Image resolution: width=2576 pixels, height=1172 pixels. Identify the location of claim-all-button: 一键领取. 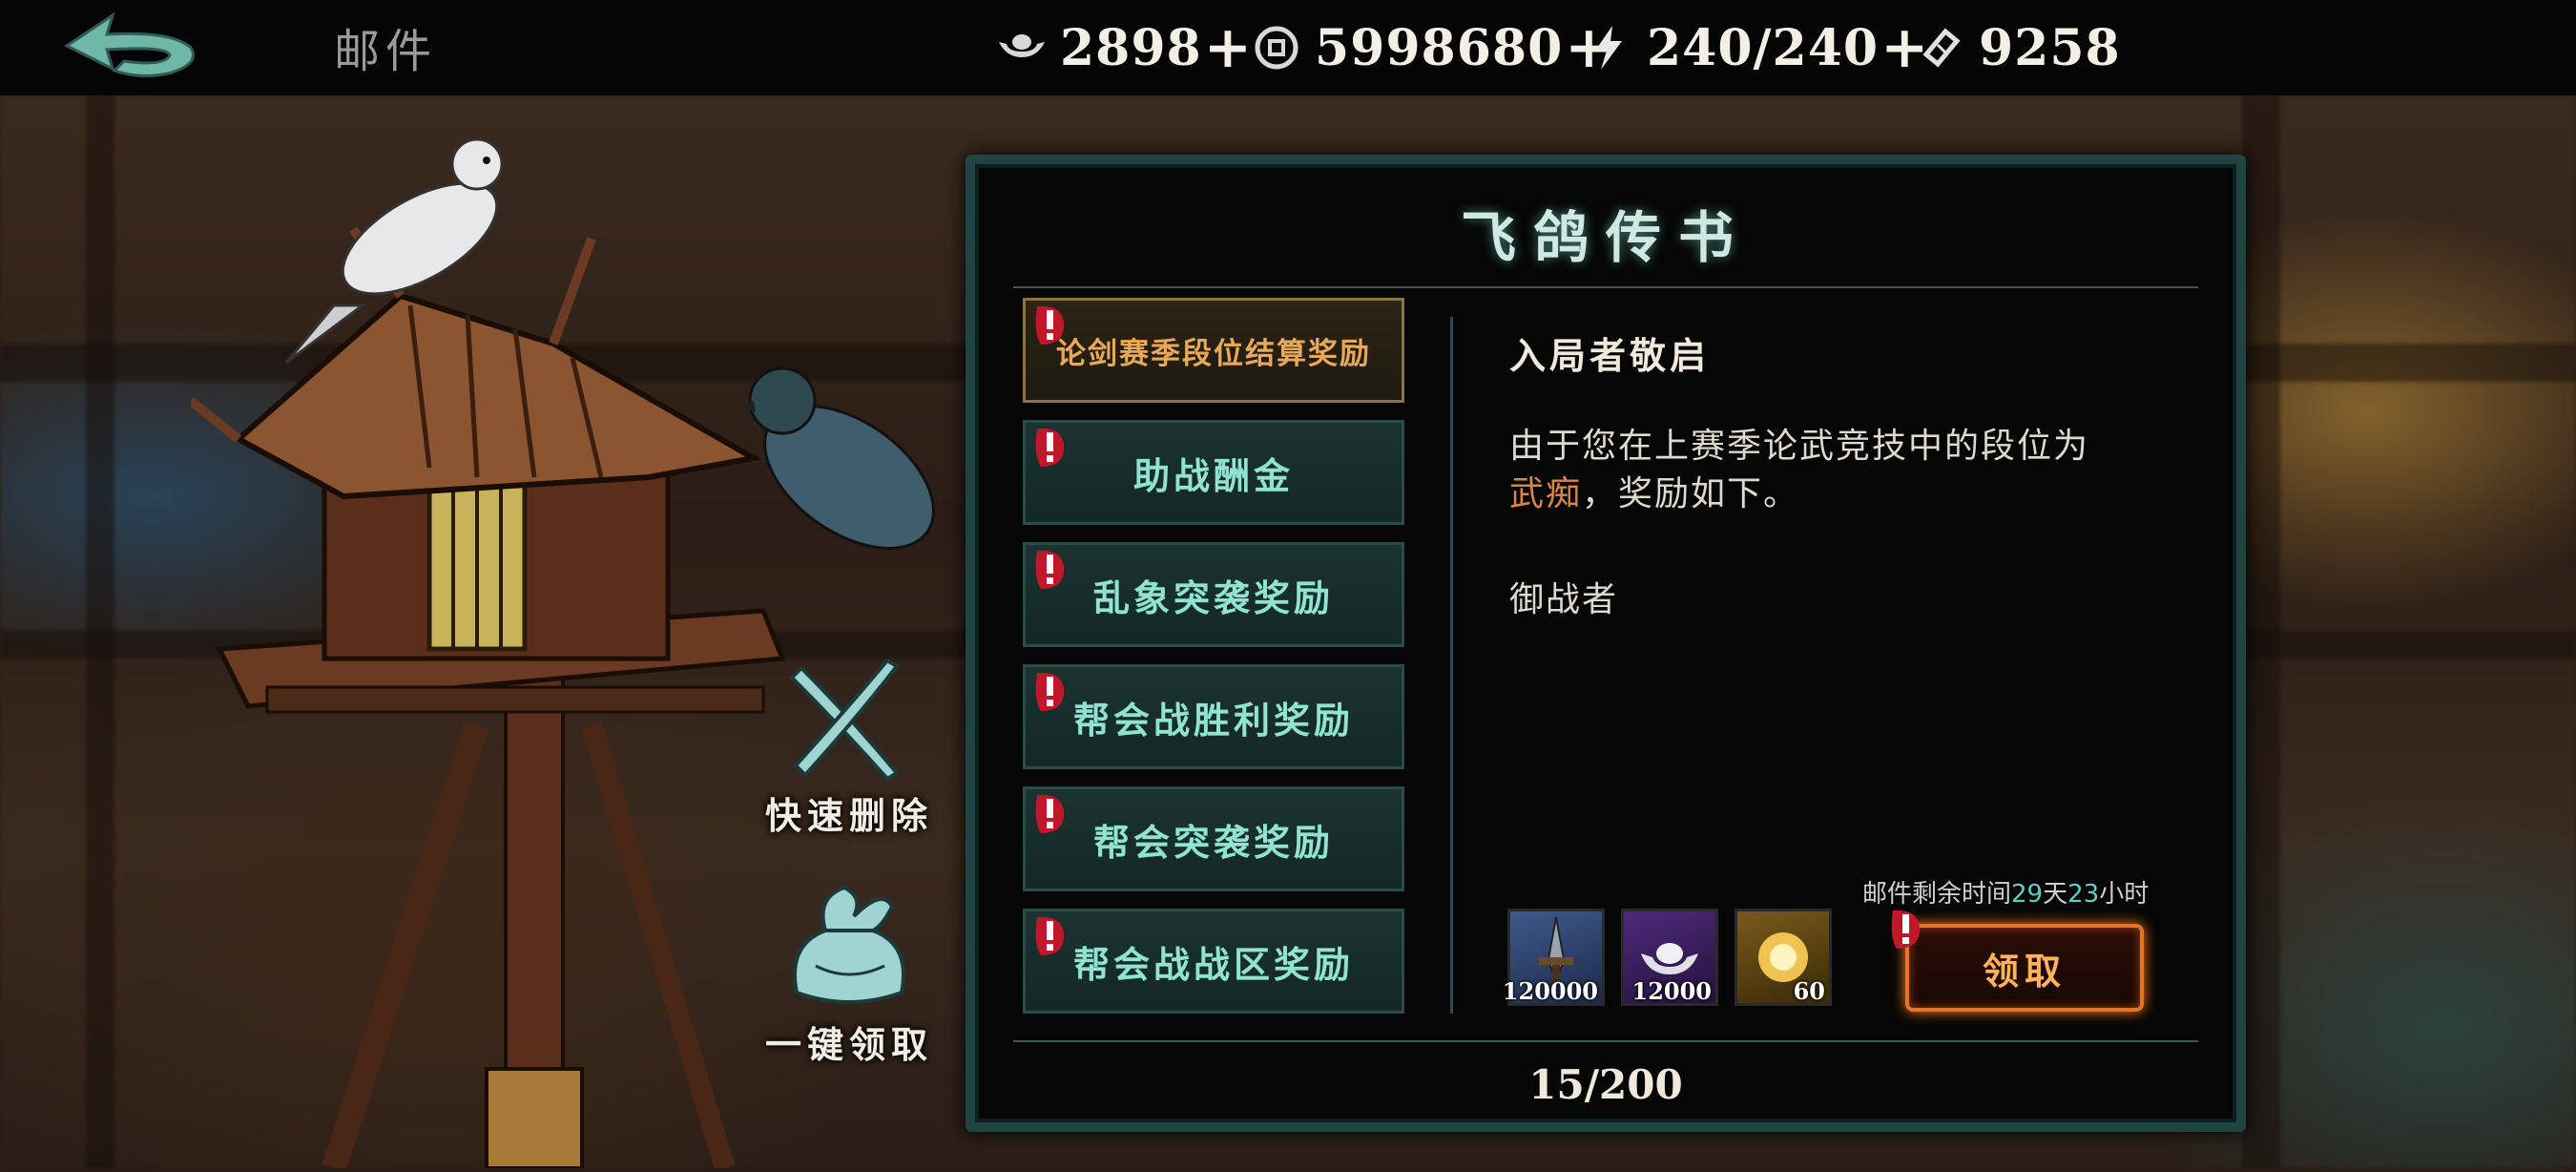
(849, 973).